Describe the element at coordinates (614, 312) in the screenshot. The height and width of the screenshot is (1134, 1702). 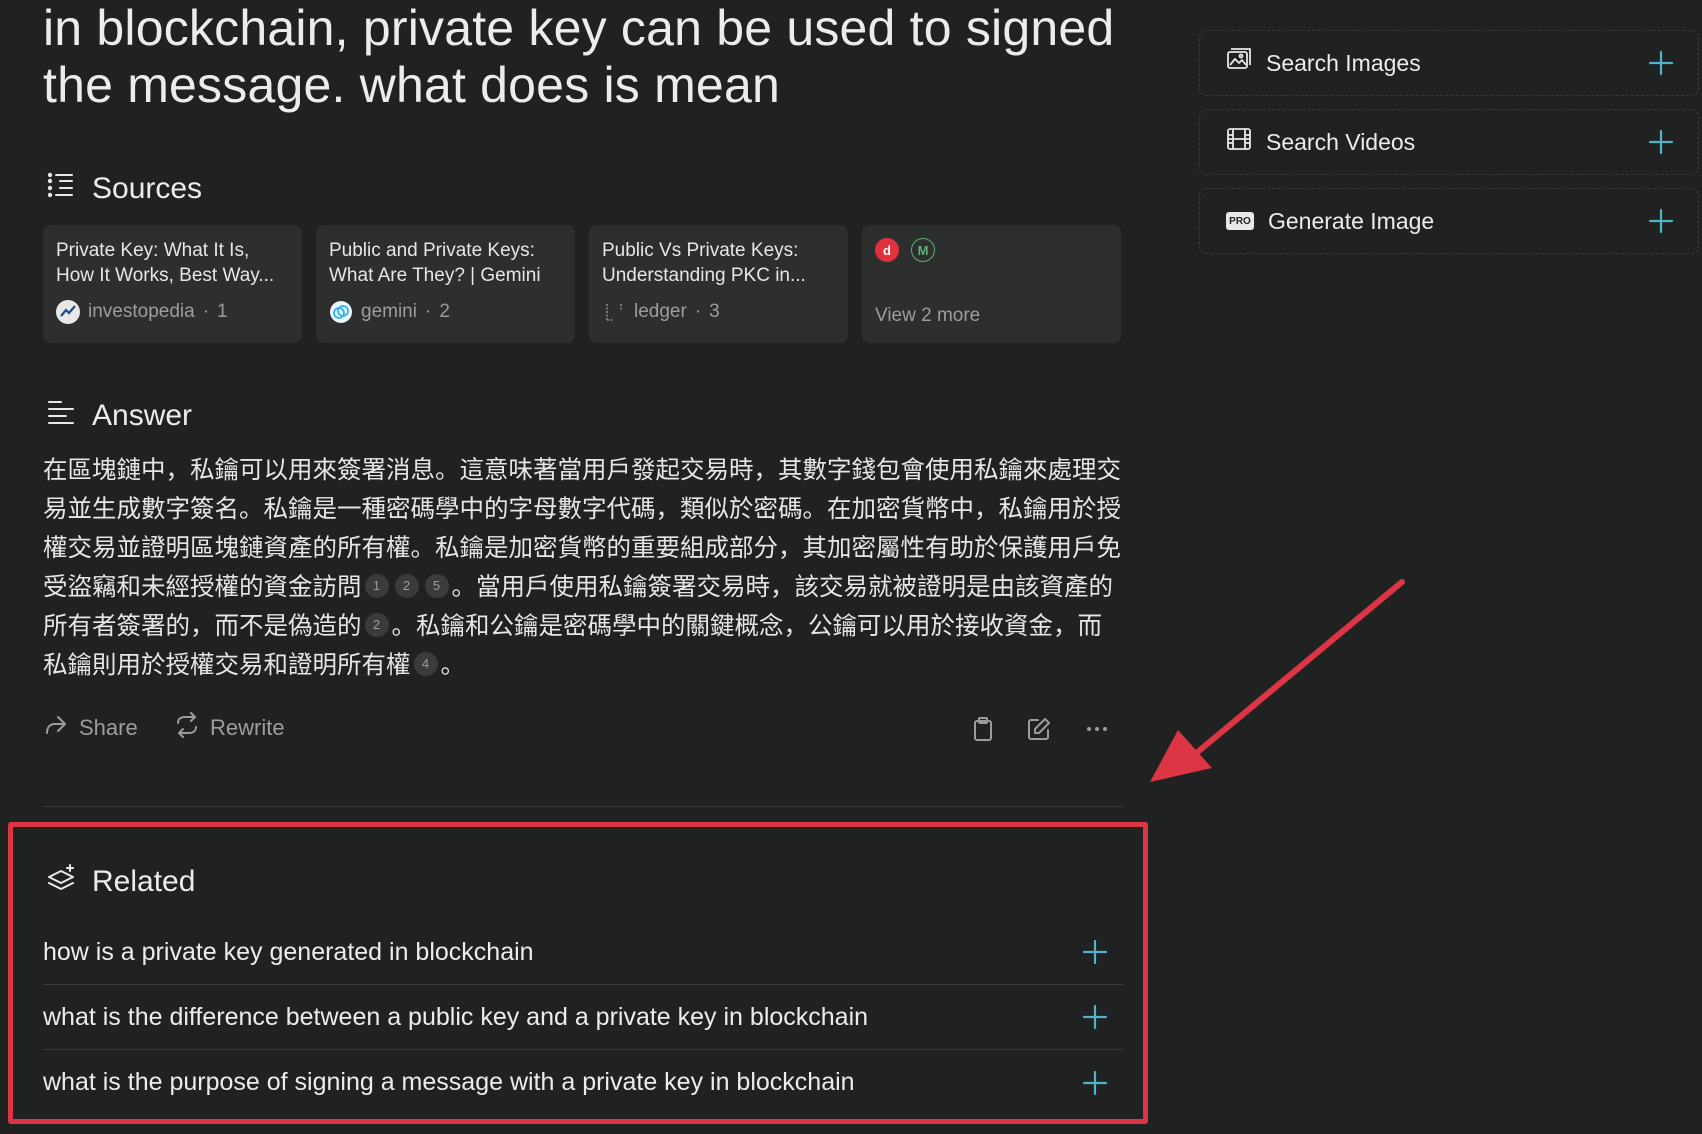
I see `ledger-favicon-icon` at that location.